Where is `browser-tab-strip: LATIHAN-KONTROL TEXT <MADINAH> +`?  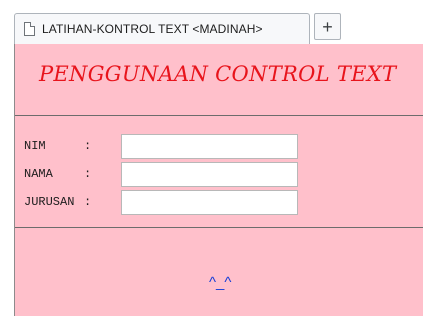
browser-tab-strip: LATIHAN-KONTROL TEXT <MADINAH> + is located at coordinates (211, 22).